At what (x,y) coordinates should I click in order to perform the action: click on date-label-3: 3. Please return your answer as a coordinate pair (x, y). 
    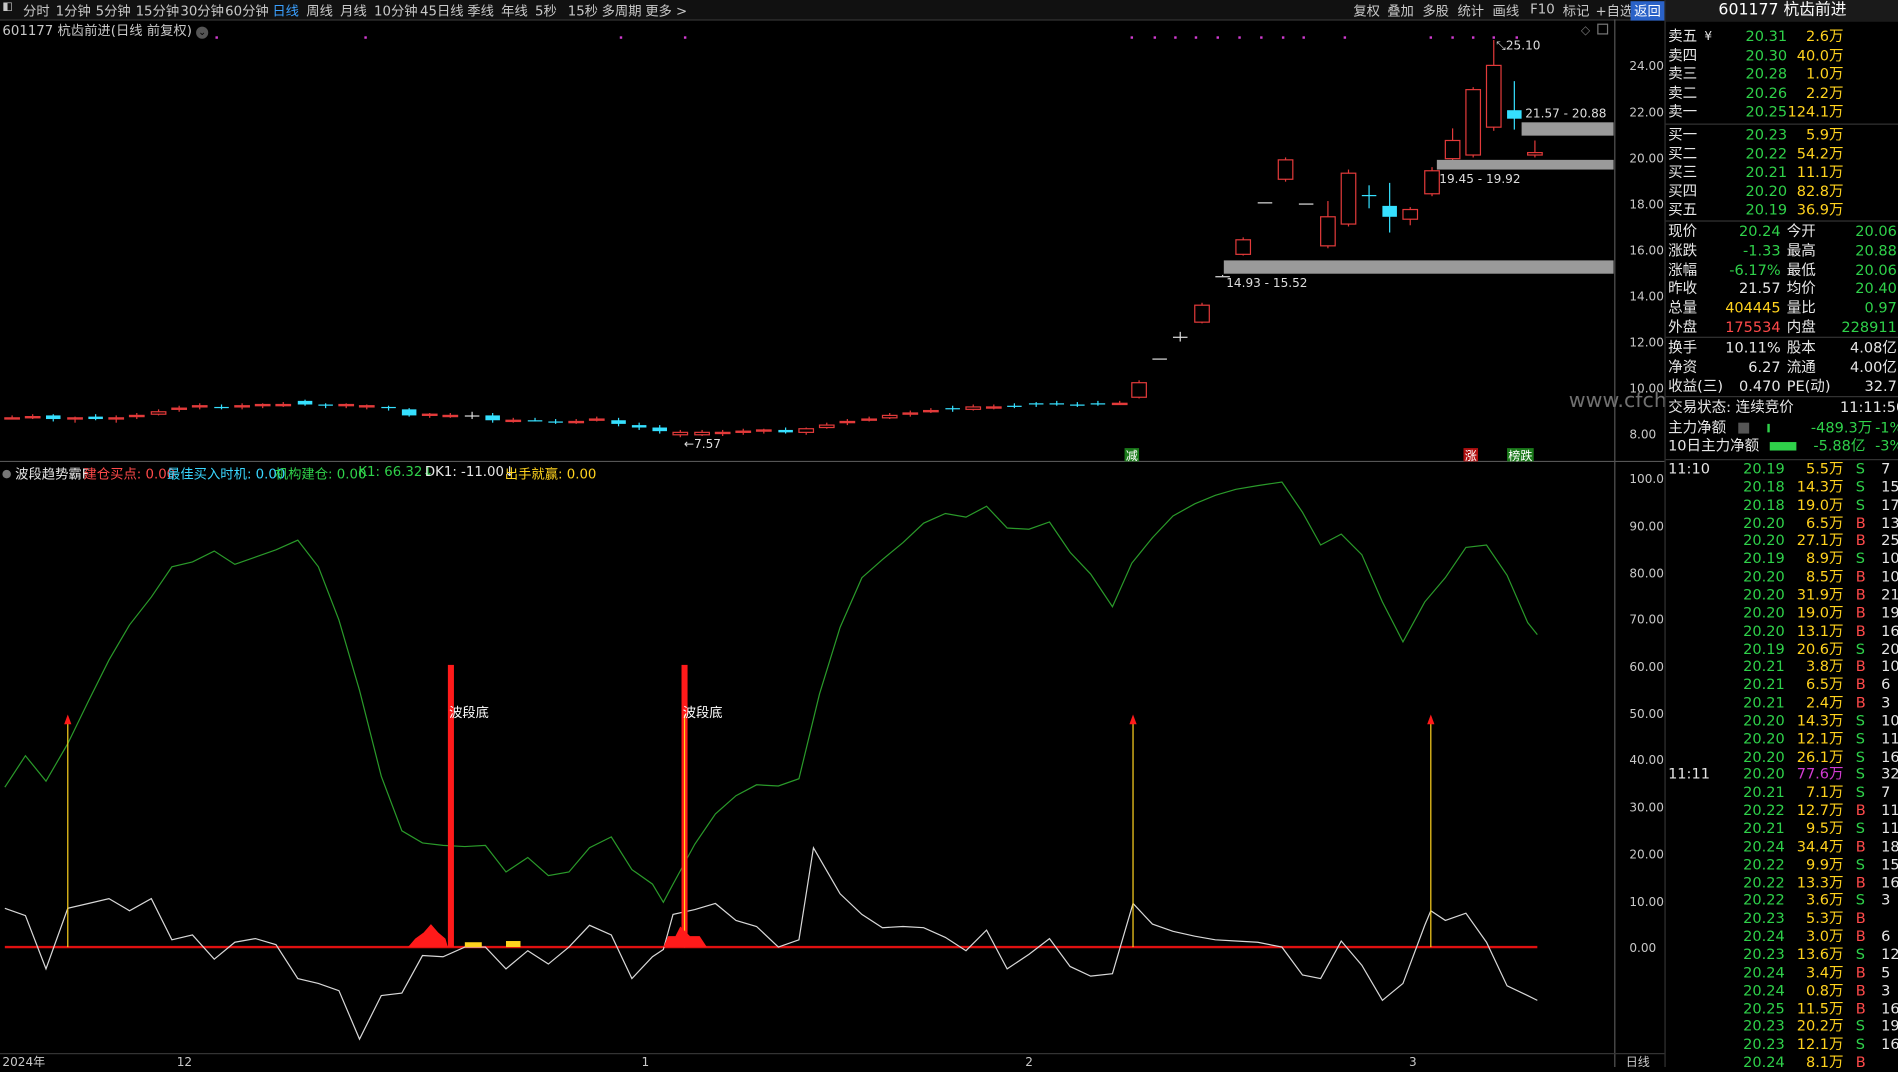
    Looking at the image, I should click on (1413, 1061).